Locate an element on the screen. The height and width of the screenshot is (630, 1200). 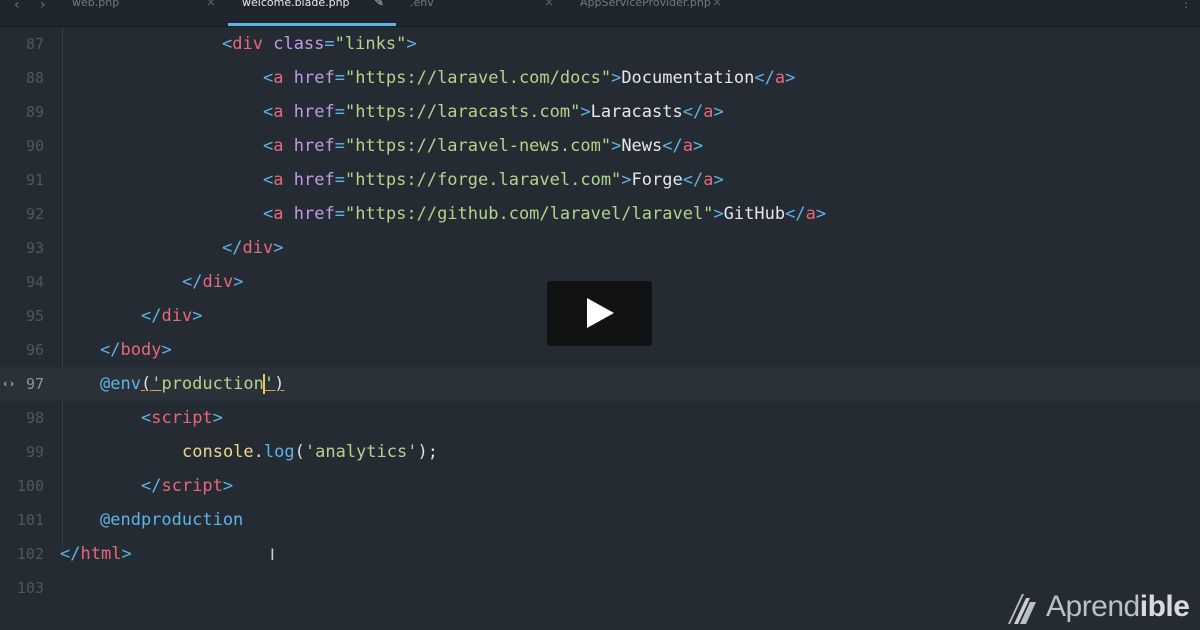
play-icon is located at coordinates (600, 313).